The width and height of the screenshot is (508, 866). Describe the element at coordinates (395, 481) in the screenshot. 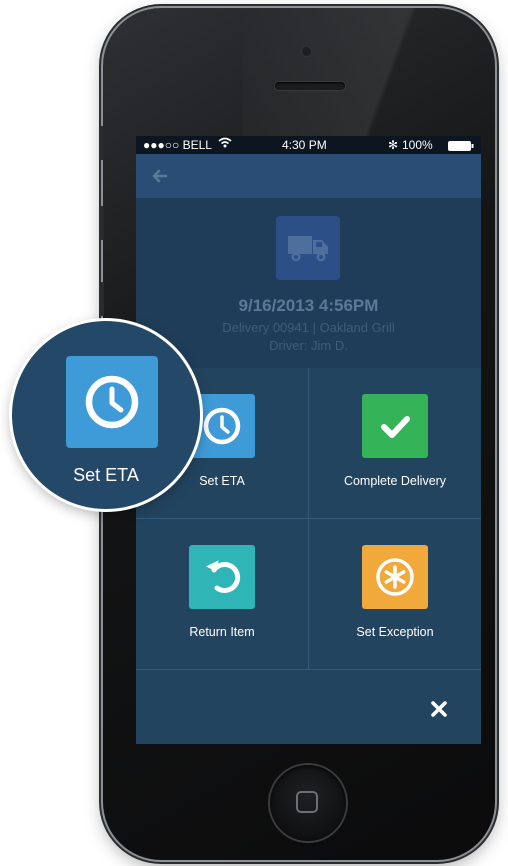

I see `complete-delivery-label: Complete Delivery` at that location.